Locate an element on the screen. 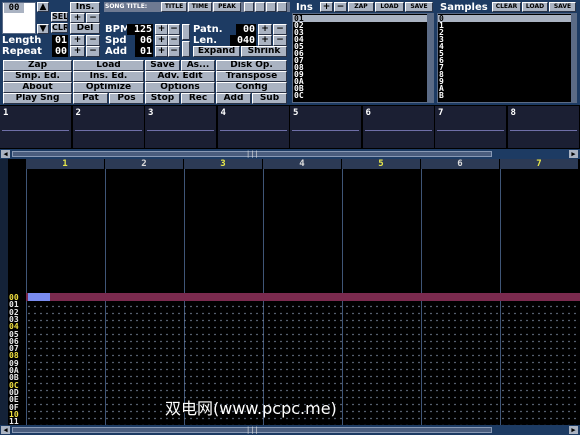  ins-list-minus-button: − is located at coordinates (340, 7).